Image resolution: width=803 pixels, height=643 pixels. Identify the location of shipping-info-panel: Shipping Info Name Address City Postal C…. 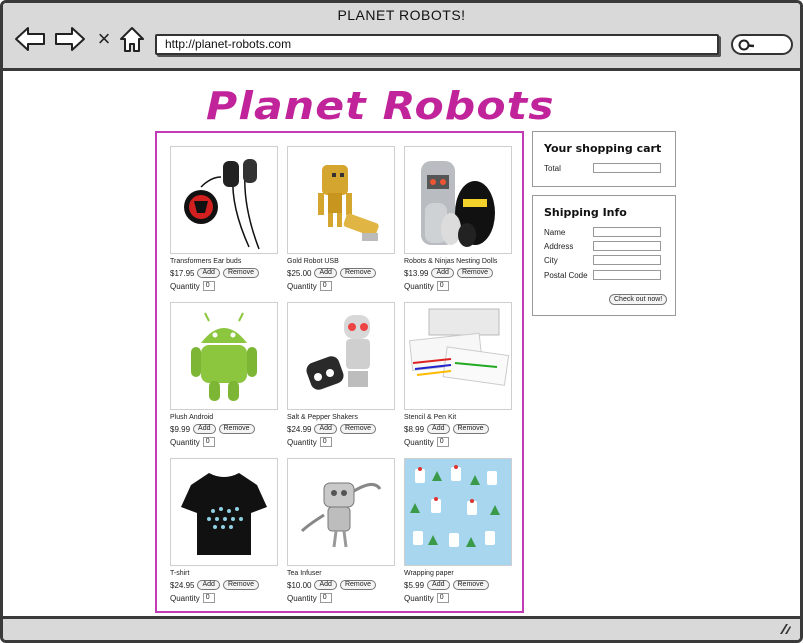
(604, 255).